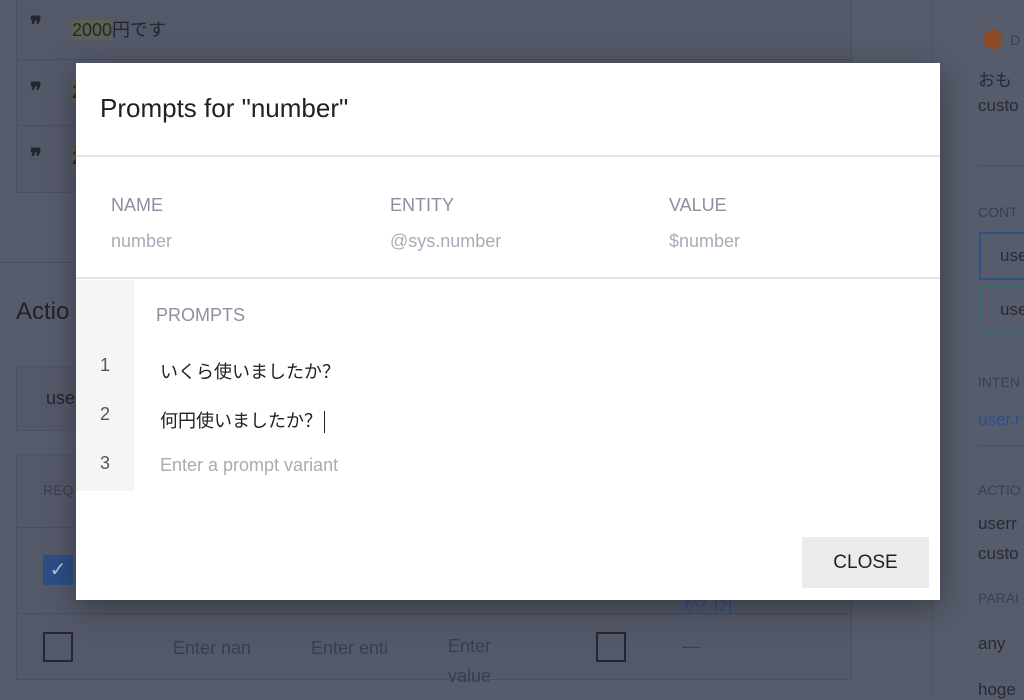 This screenshot has width=1024, height=700. I want to click on action-value: custo, so click(998, 553).